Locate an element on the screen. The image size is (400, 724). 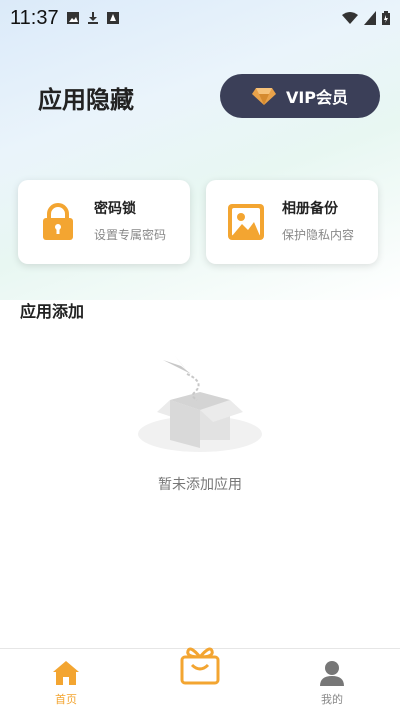
nav-mine: 我的 is located at coordinates (332, 683).